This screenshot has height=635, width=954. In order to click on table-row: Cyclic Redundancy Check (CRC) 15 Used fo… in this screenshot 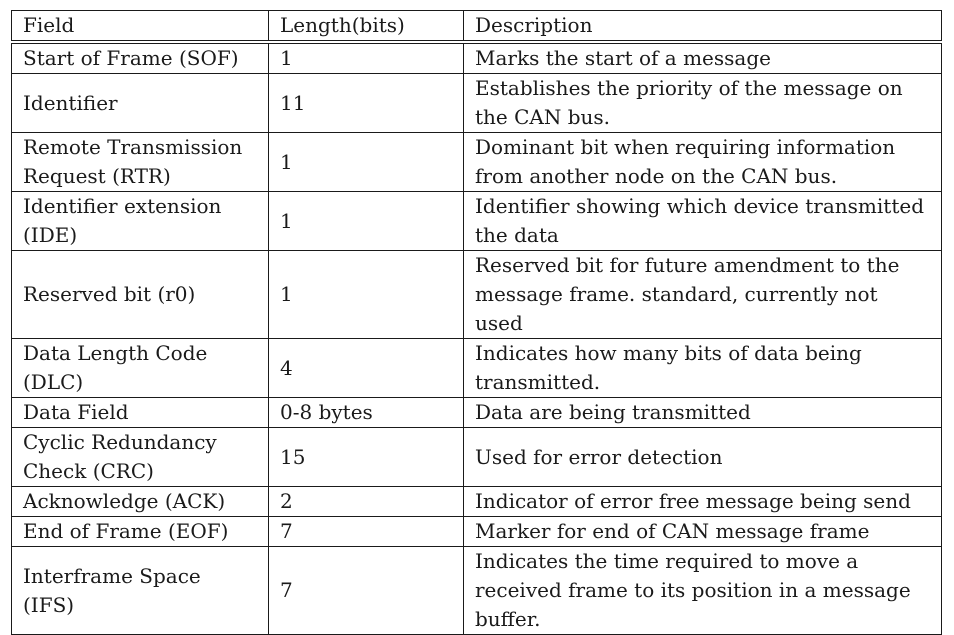, I will do `click(476, 457)`.